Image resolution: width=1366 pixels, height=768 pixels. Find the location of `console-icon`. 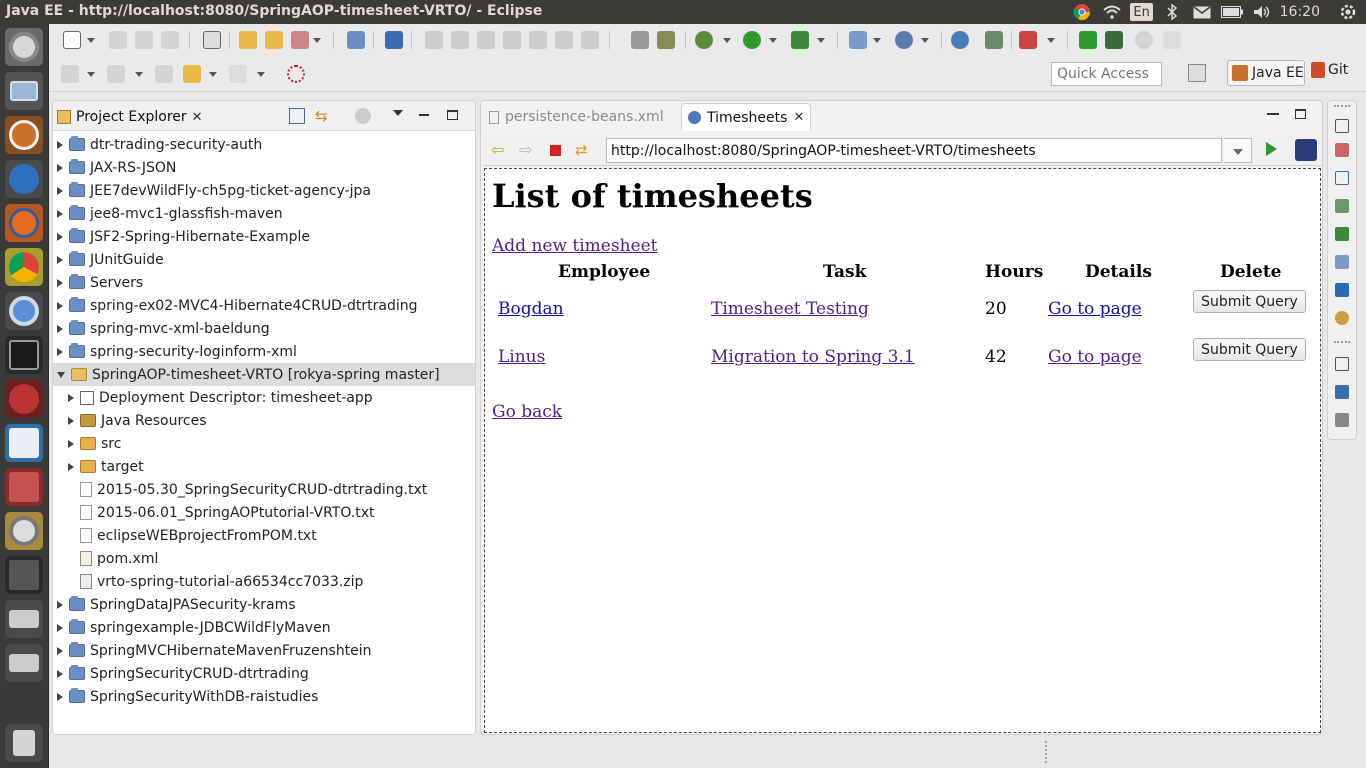

console-icon is located at coordinates (640, 40).